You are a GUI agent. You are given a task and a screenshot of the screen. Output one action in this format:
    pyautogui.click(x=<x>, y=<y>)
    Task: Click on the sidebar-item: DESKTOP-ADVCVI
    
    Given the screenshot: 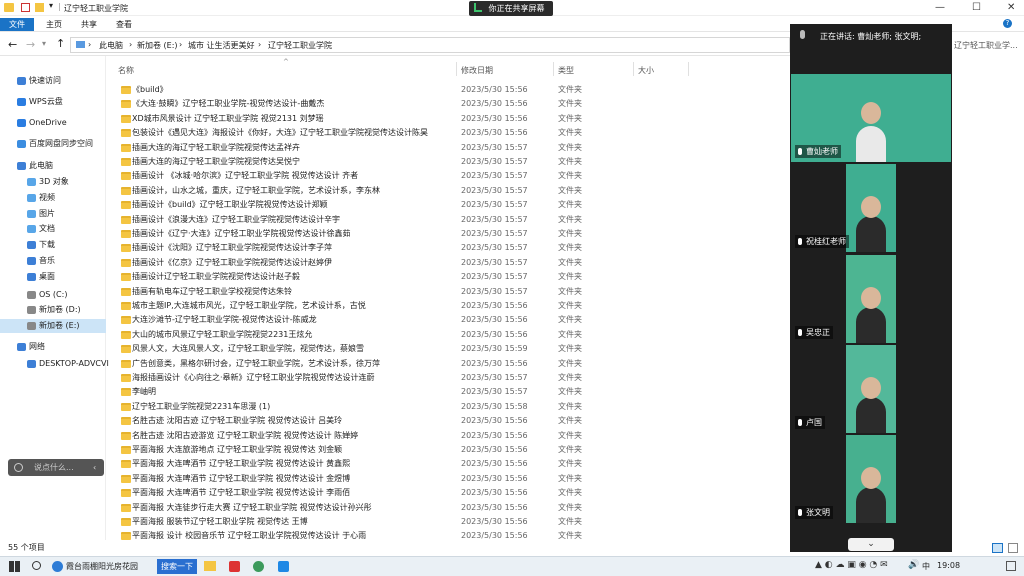 What is the action you would take?
    pyautogui.click(x=54, y=364)
    